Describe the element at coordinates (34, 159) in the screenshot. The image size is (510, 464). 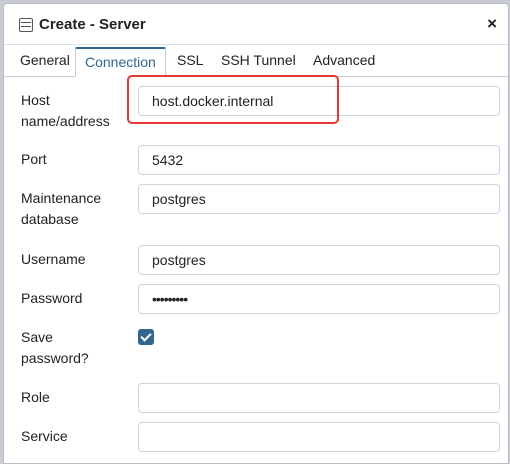
I see `port-label: Port` at that location.